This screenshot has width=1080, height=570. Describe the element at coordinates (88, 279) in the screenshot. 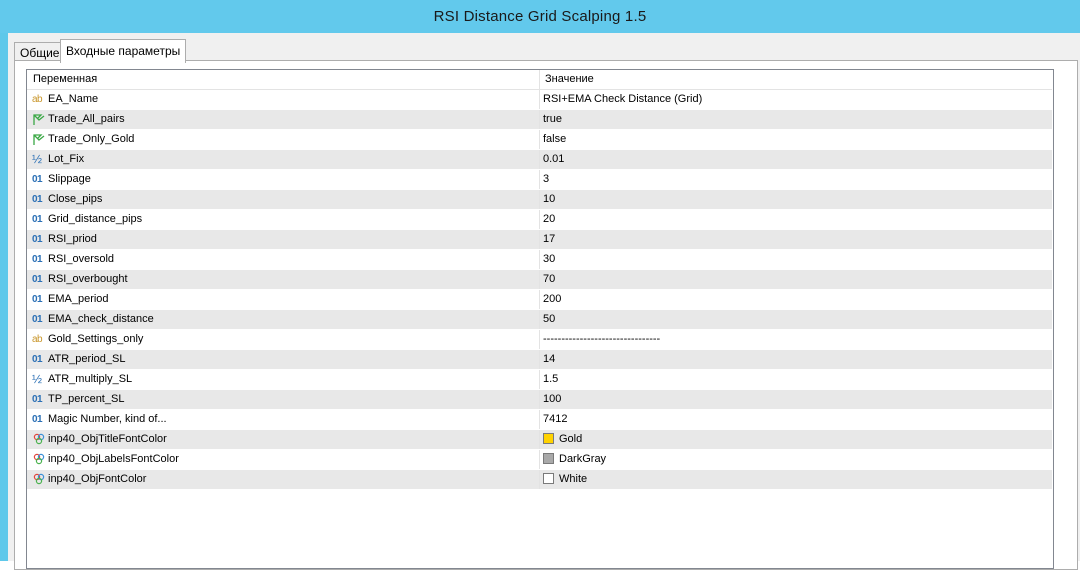

I see `parameter-name: RSI_overbought` at that location.